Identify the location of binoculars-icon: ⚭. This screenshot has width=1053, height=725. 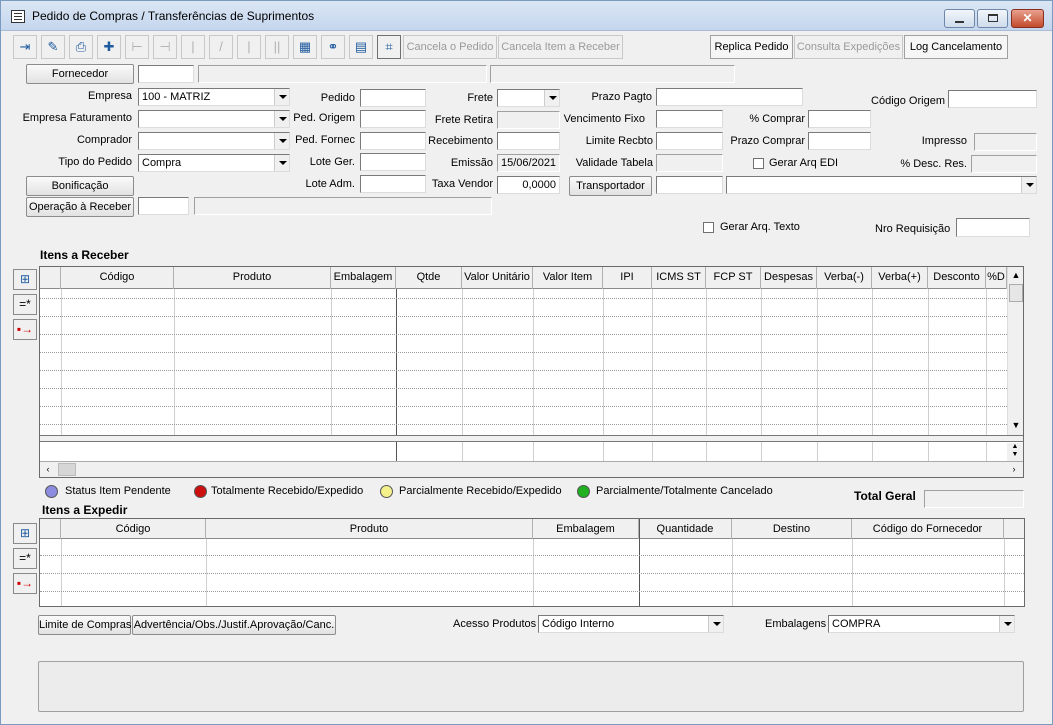
(333, 47).